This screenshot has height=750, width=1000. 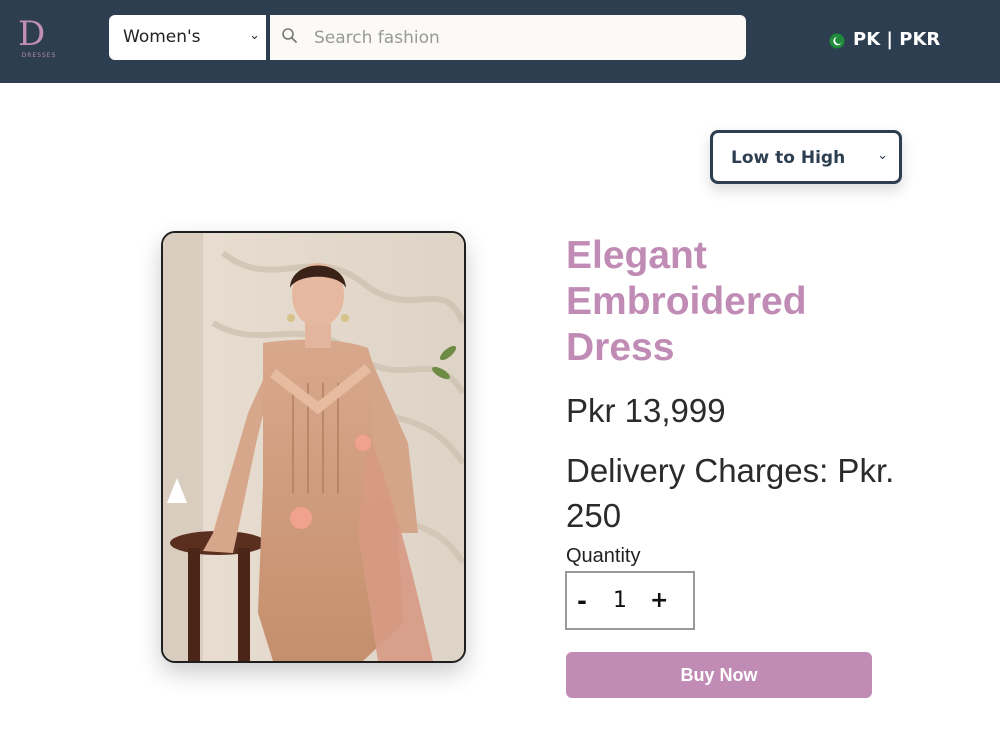 I want to click on sort-select-value: Low to High, so click(x=788, y=158).